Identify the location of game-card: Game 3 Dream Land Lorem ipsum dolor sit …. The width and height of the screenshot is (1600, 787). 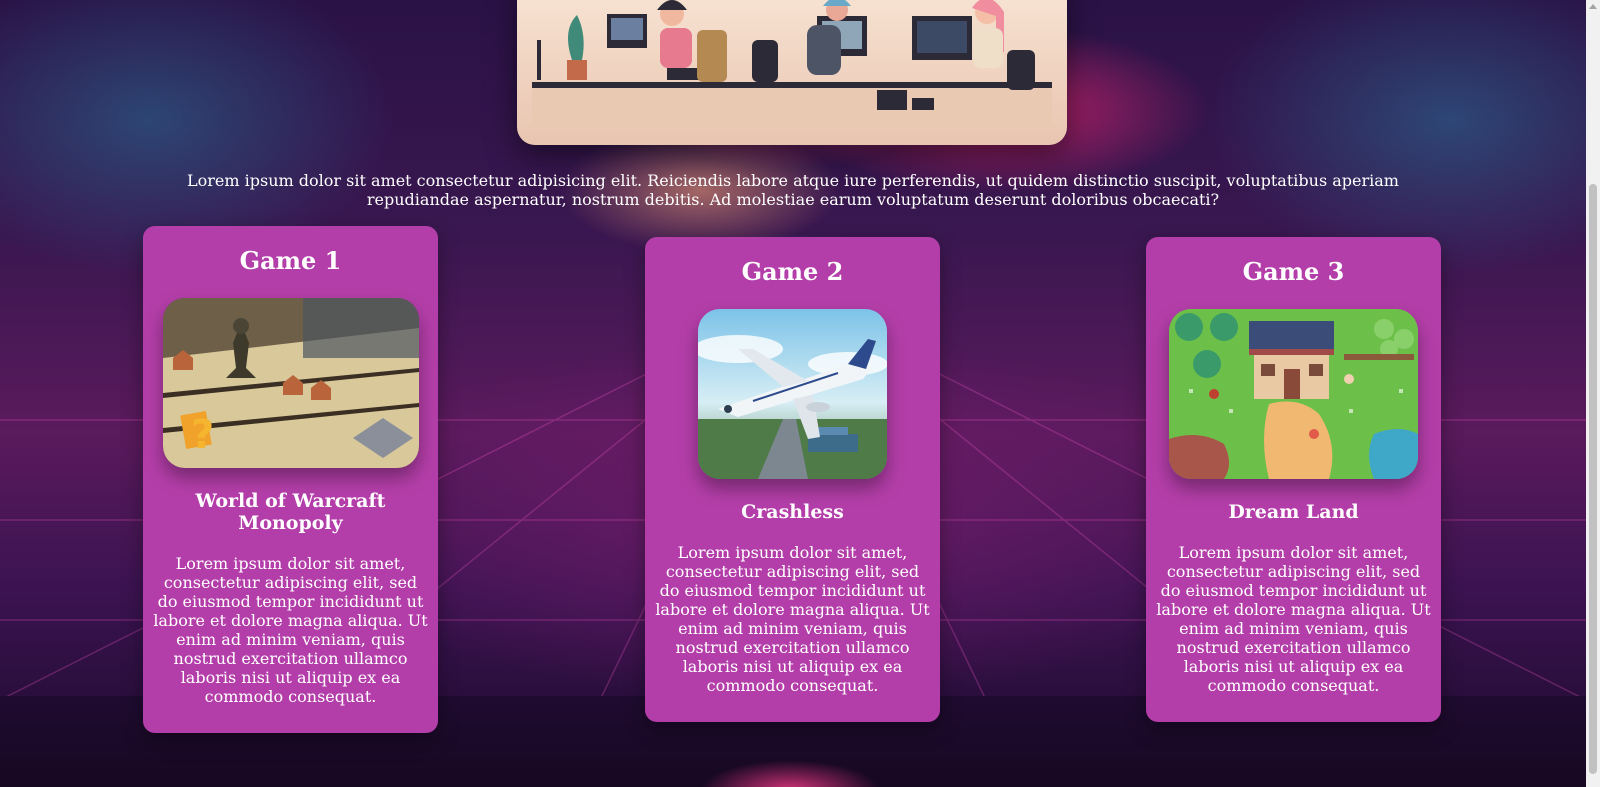
(1293, 479).